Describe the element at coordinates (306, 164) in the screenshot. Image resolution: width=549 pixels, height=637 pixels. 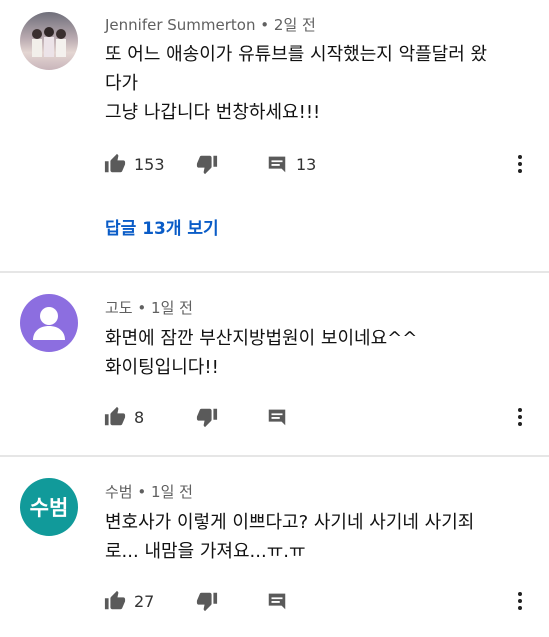
I see `reply-count: 13` at that location.